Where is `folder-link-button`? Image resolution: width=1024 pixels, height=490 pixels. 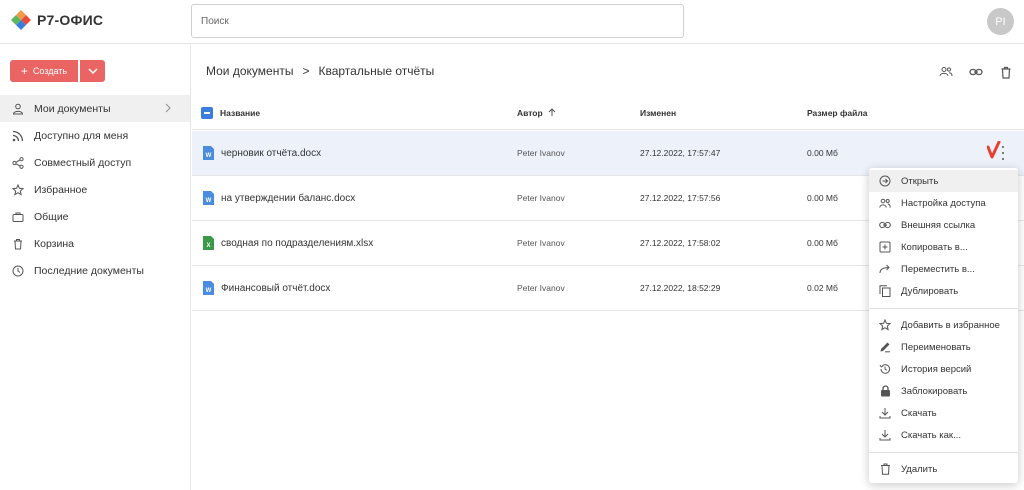 folder-link-button is located at coordinates (976, 72).